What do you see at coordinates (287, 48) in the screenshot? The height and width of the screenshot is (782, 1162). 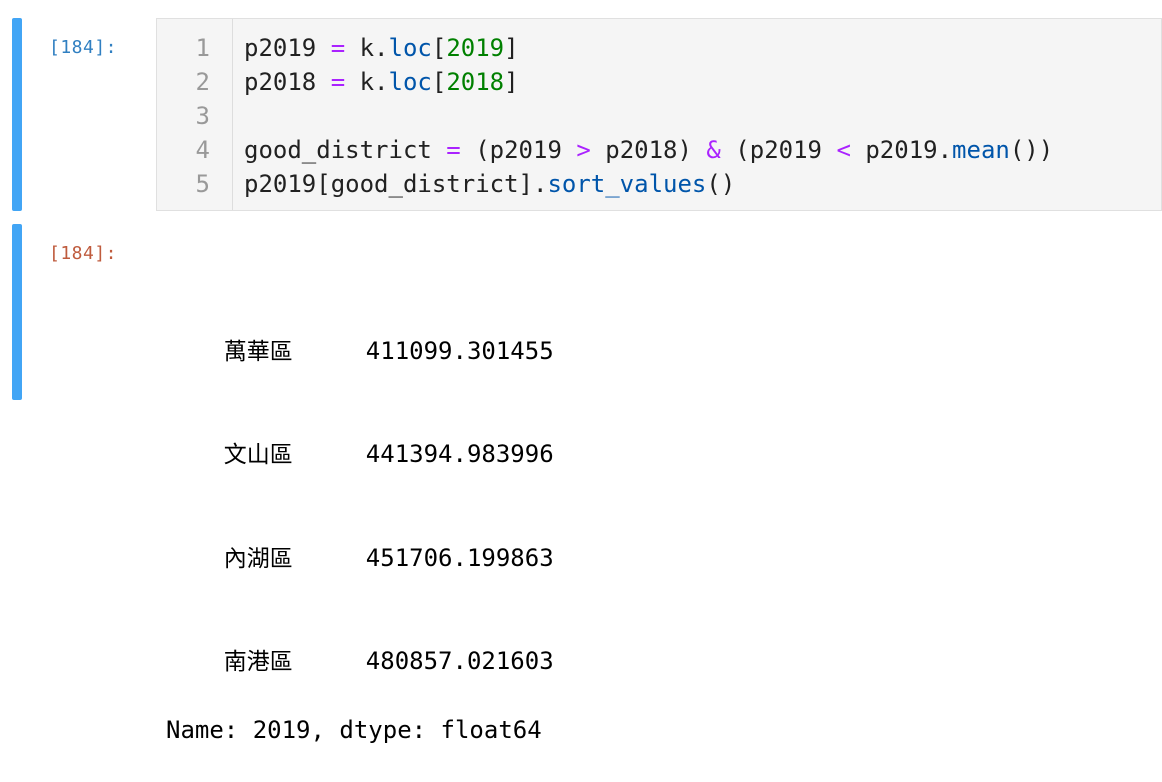 I see `code-token: p2019` at bounding box center [287, 48].